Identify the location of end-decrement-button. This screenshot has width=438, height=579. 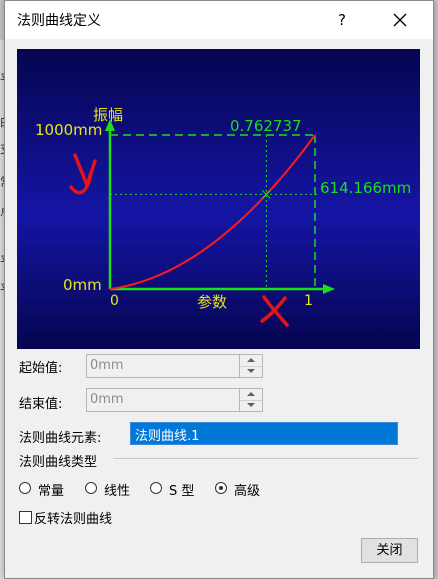
(251, 405).